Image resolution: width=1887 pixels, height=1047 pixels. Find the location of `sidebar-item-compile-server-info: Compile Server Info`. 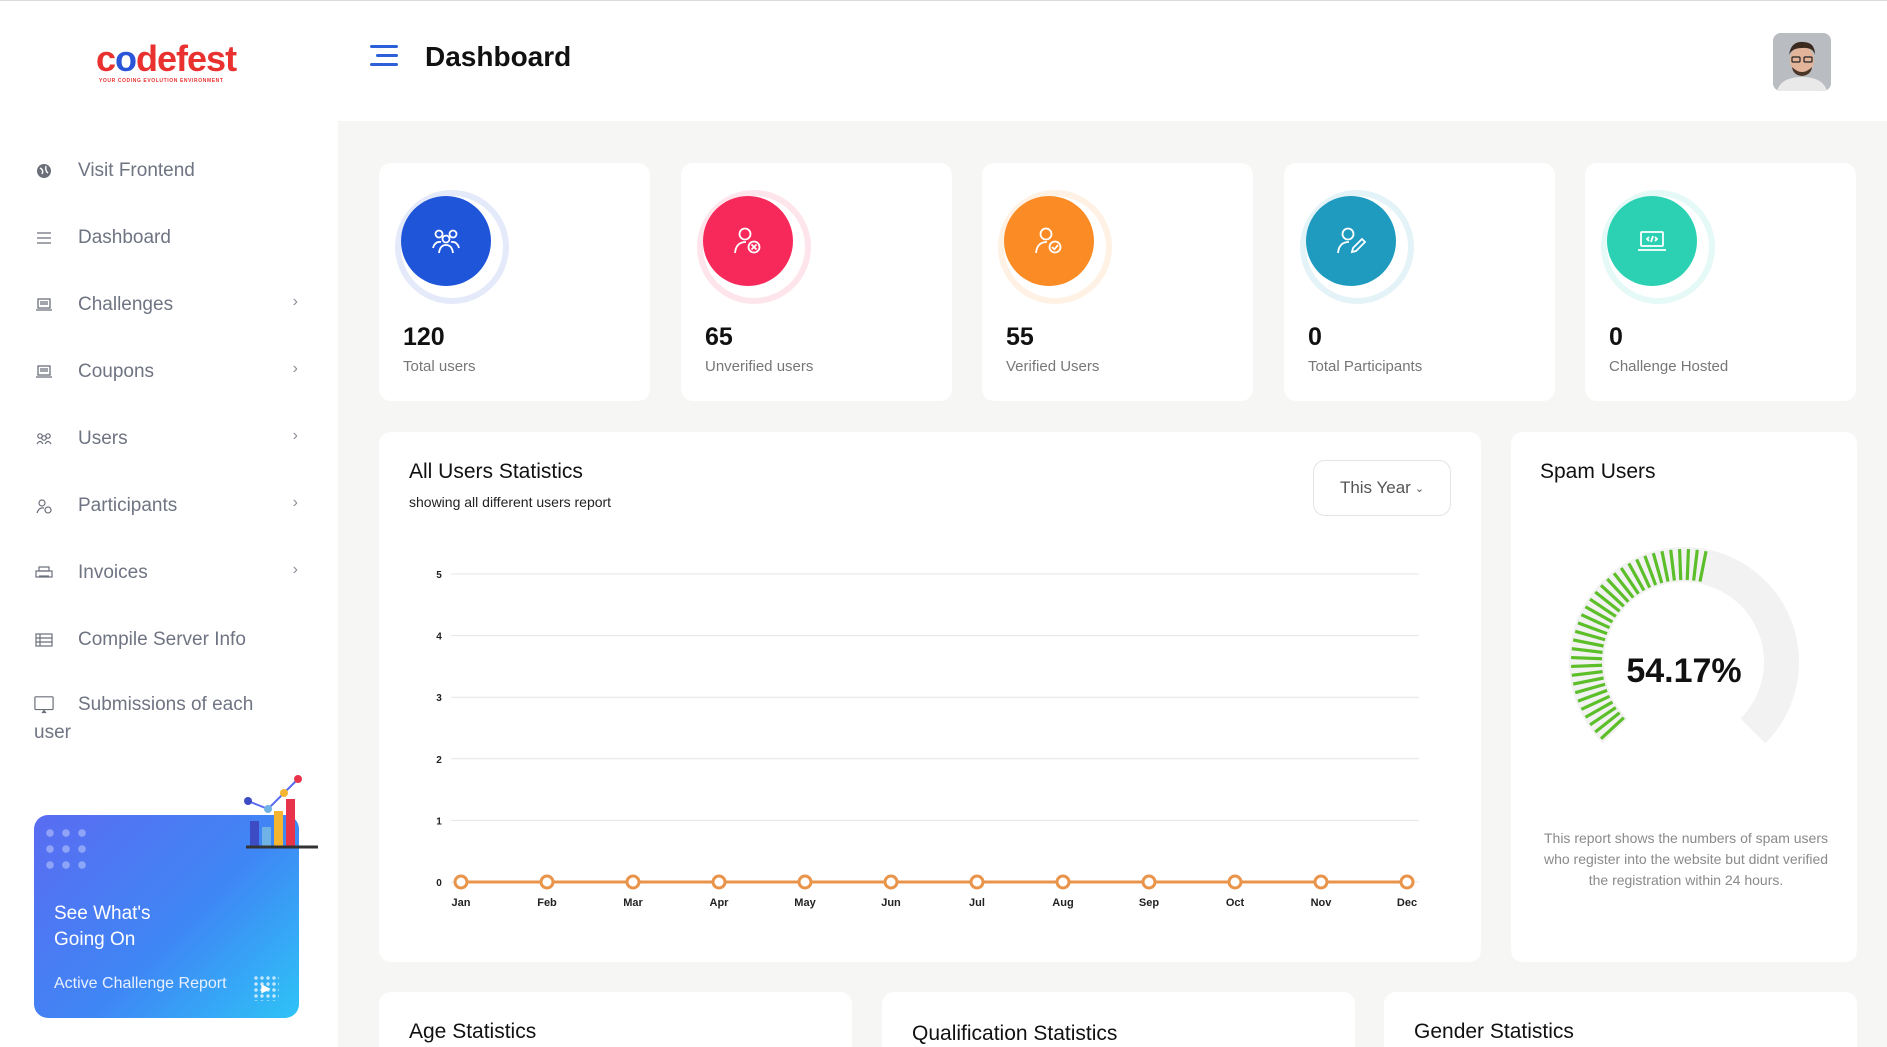

sidebar-item-compile-server-info: Compile Server Info is located at coordinates (169, 639).